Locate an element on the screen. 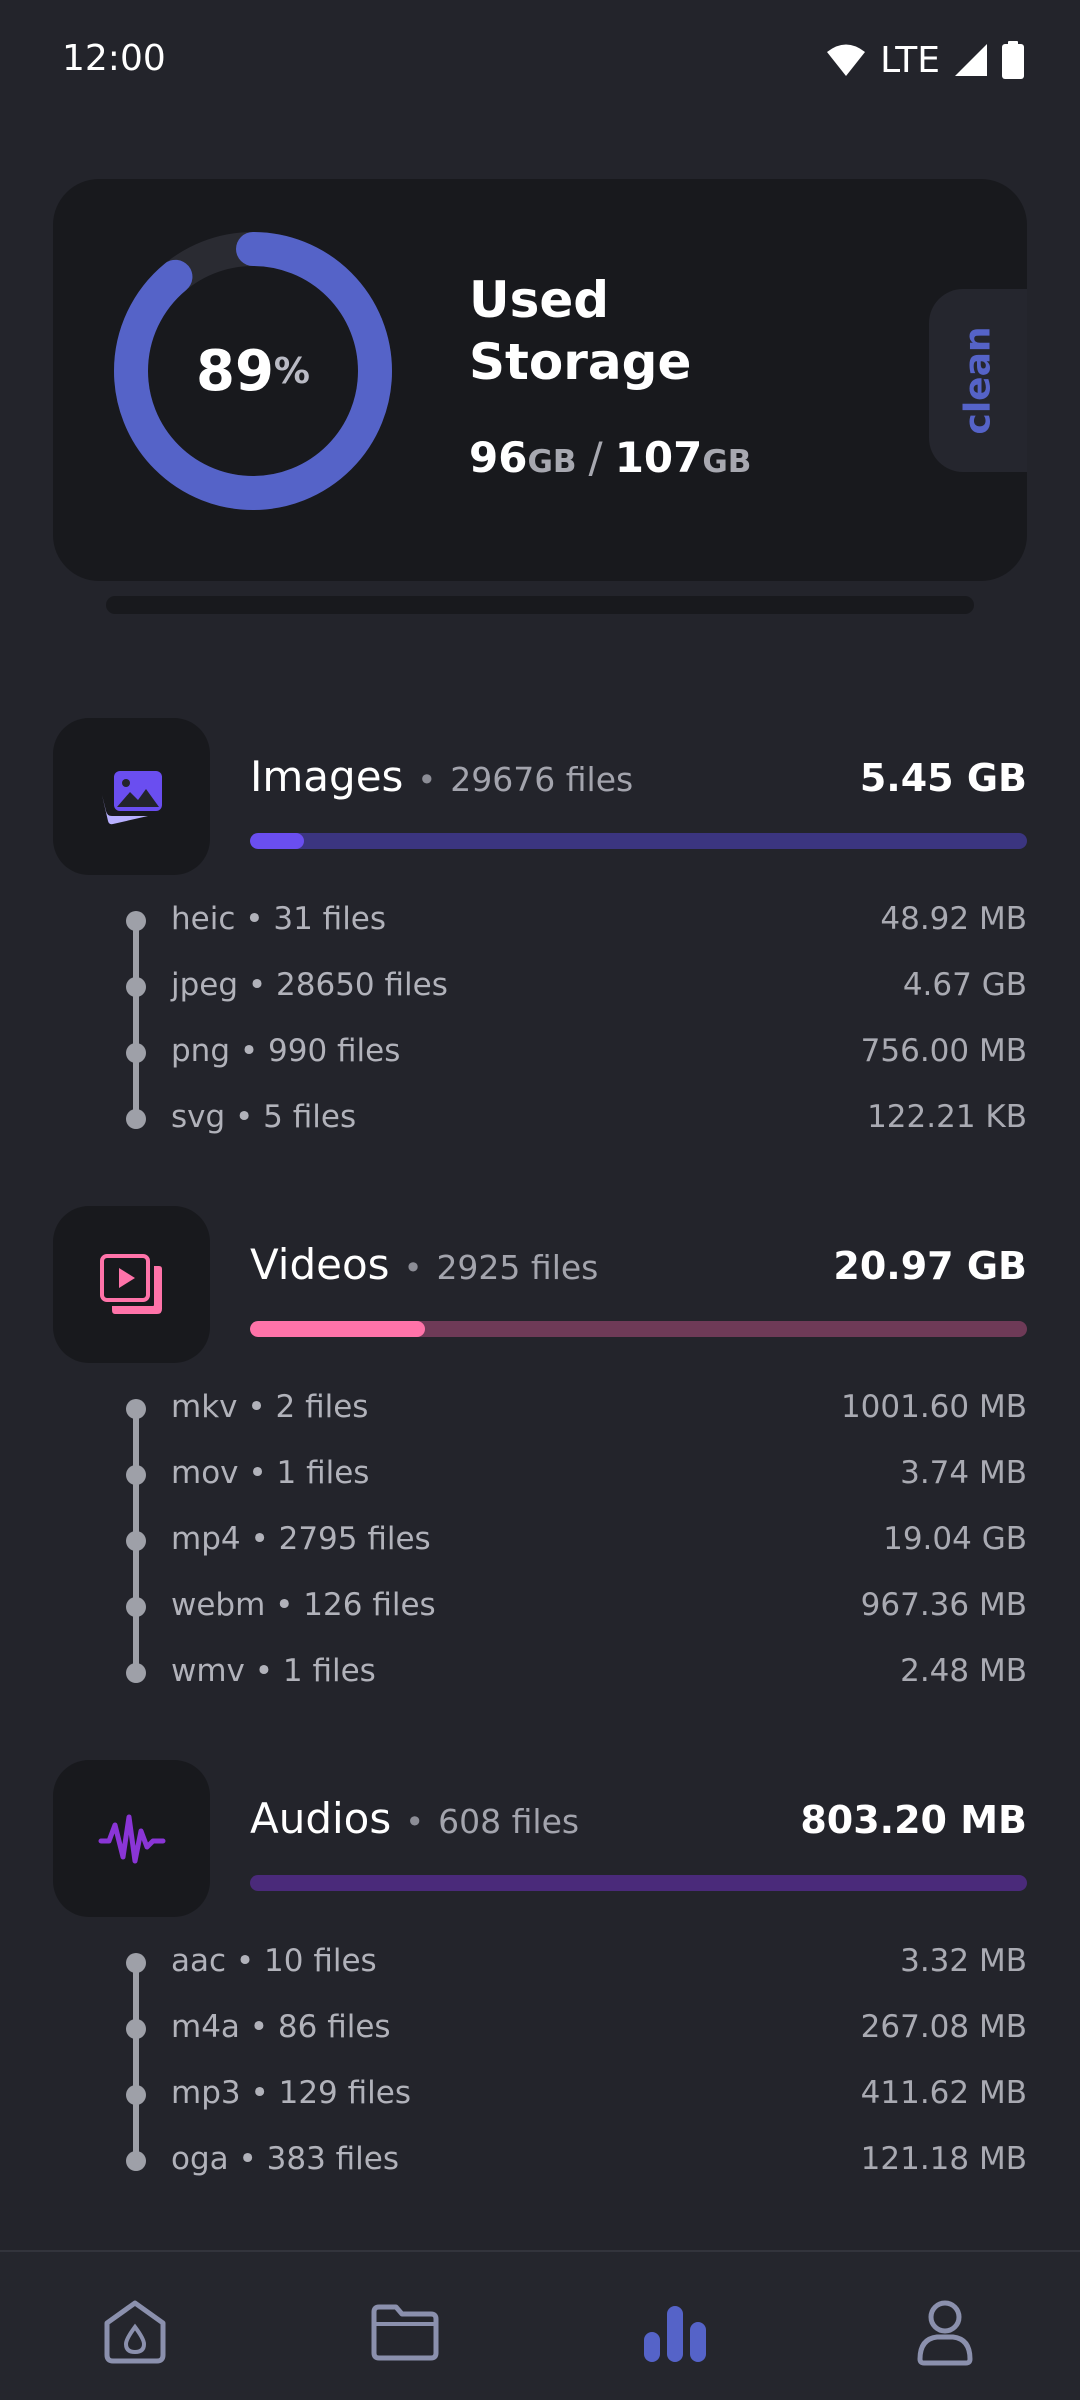  storage-percent: 89% is located at coordinates (253, 371).